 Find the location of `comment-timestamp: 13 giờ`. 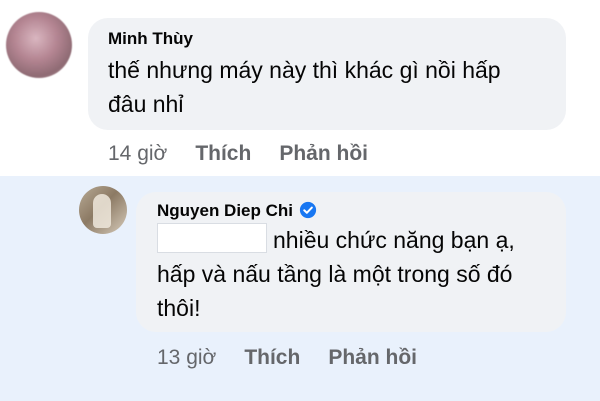

comment-timestamp: 13 giờ is located at coordinates (186, 357).